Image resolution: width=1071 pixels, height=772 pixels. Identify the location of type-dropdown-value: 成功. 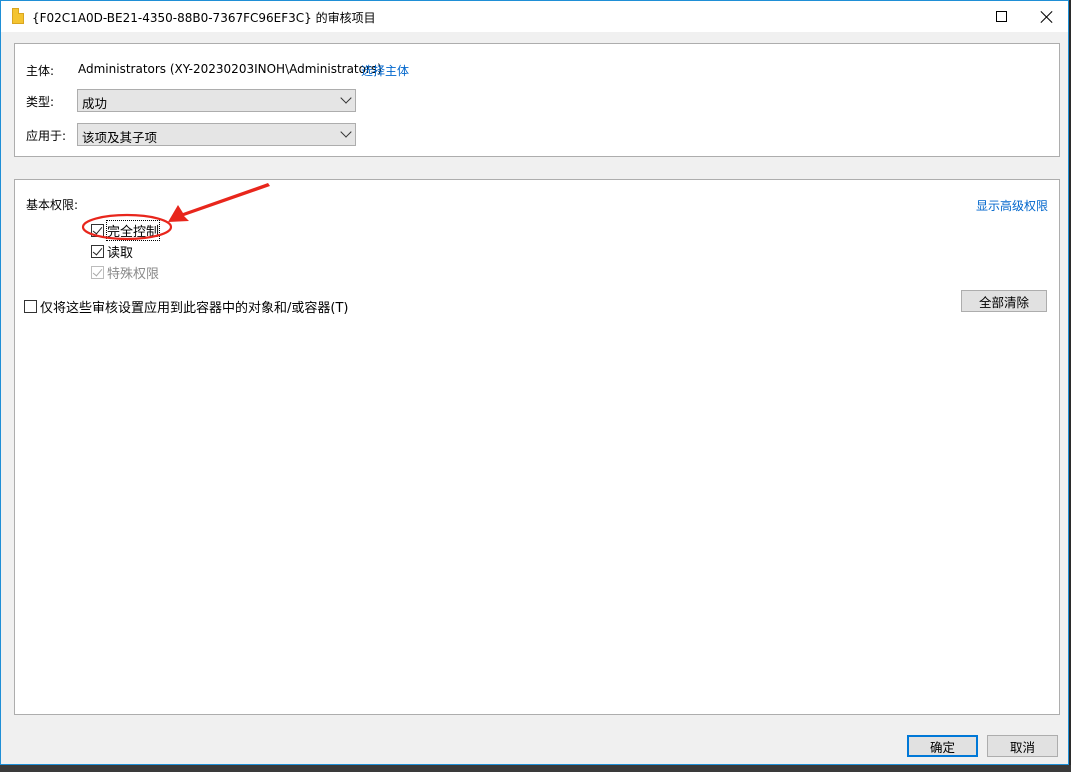
(95, 103).